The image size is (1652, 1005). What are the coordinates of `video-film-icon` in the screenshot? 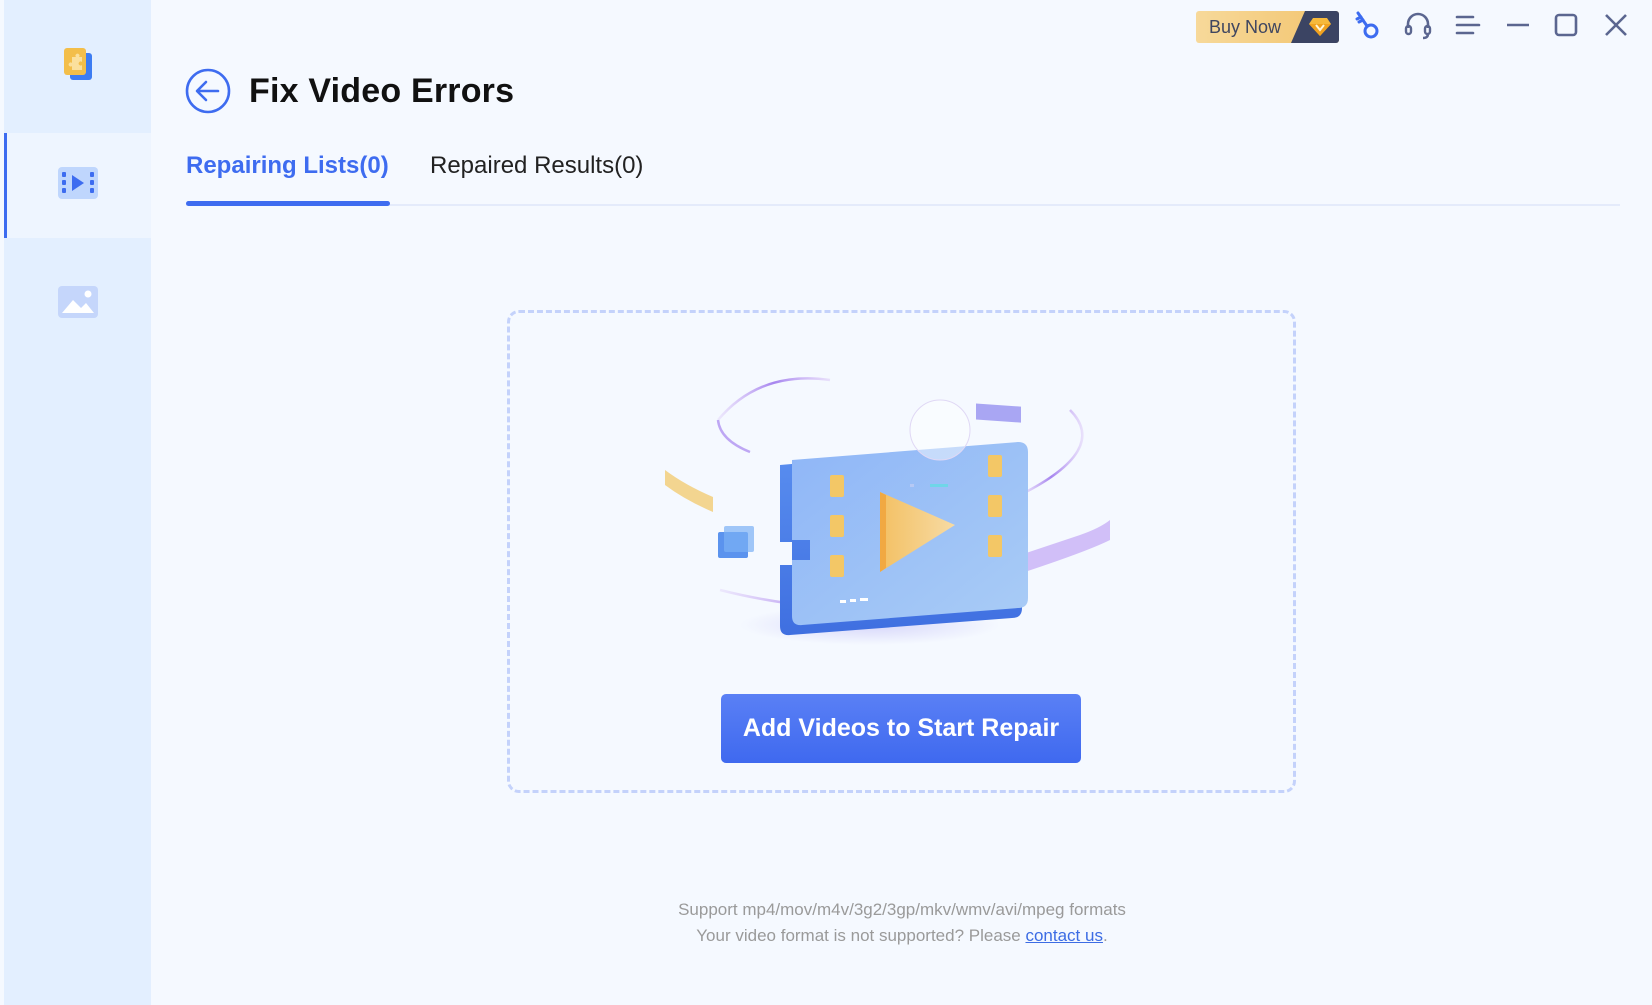 It's located at (78, 185).